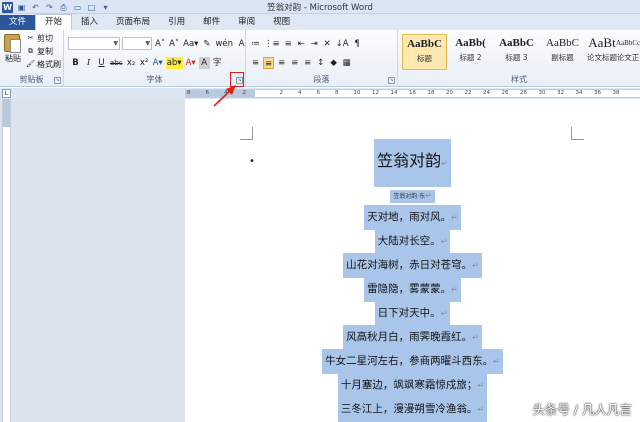 The width and height of the screenshot is (640, 422). Describe the element at coordinates (470, 52) in the screenshot. I see `style-heading-2: AaBb( 标题 2` at that location.